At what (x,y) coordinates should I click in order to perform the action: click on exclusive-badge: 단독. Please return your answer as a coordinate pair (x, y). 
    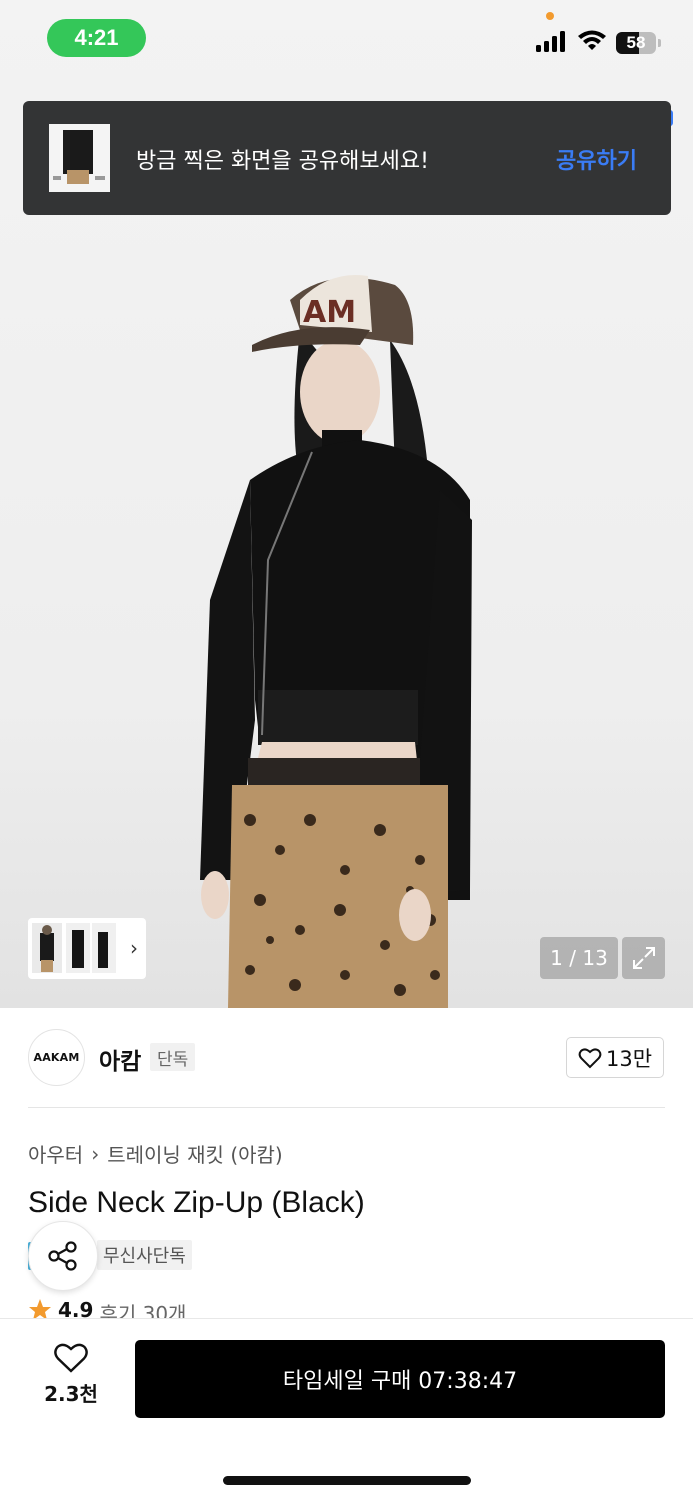
    Looking at the image, I should click on (173, 1057).